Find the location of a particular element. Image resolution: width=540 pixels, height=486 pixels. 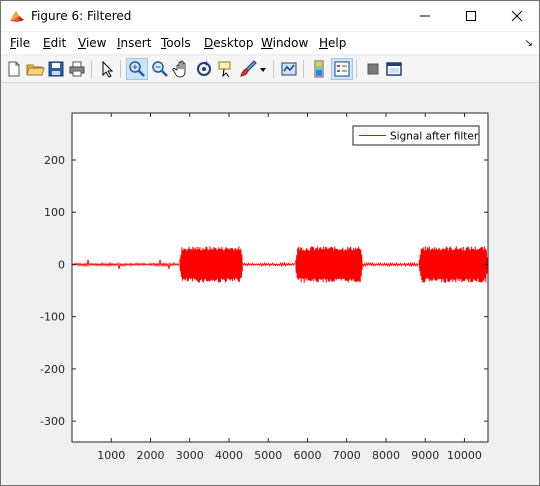

close-icon is located at coordinates (517, 16).